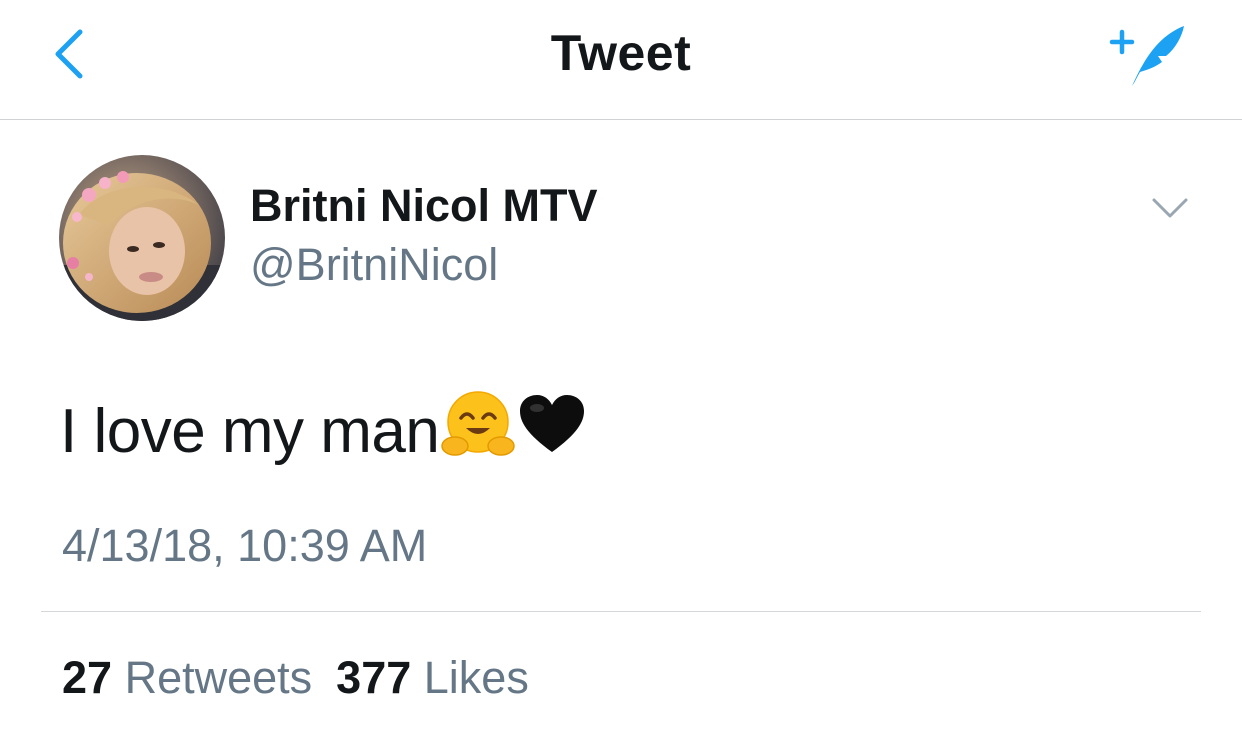 This screenshot has height=741, width=1242. I want to click on likes-label: Likes, so click(476, 677).